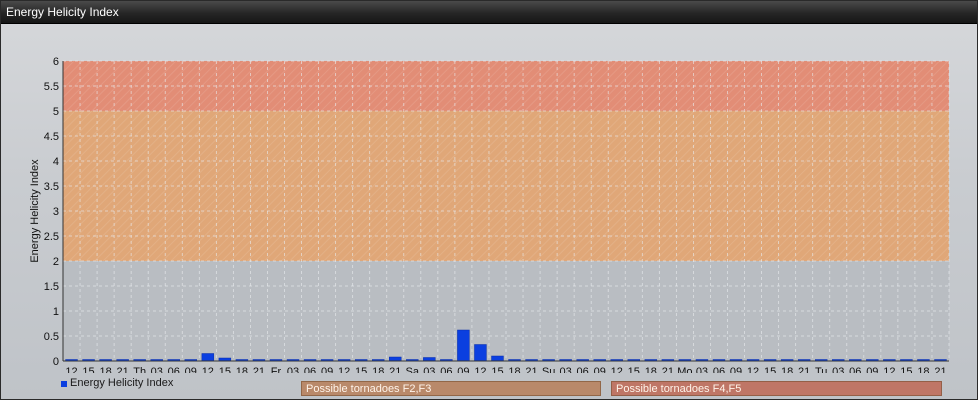 This screenshot has height=400, width=978. Describe the element at coordinates (56, 262) in the screenshot. I see `y-tick-label: 2` at that location.